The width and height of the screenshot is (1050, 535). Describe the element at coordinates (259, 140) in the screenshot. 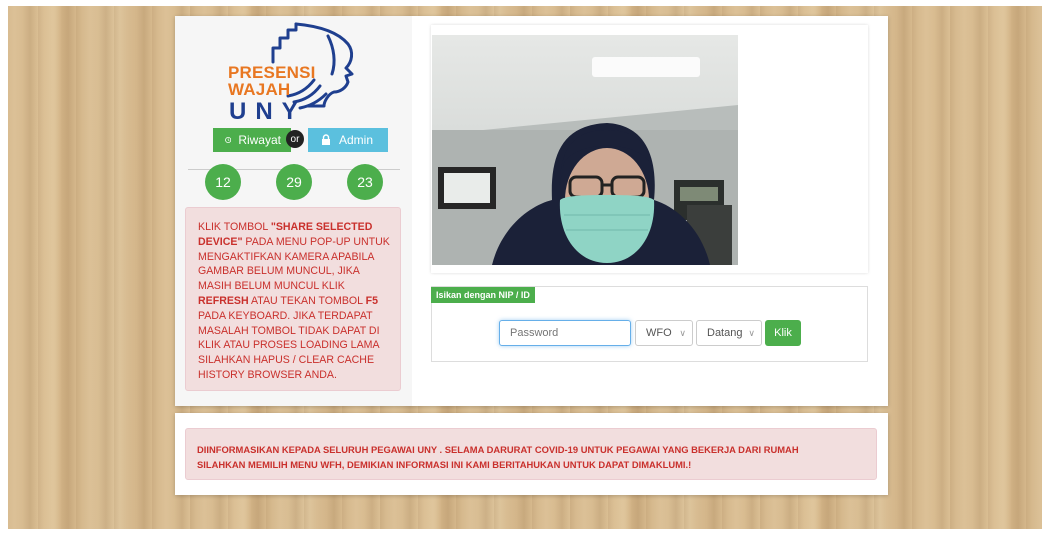

I see `riwayat-label: Riwayat` at that location.